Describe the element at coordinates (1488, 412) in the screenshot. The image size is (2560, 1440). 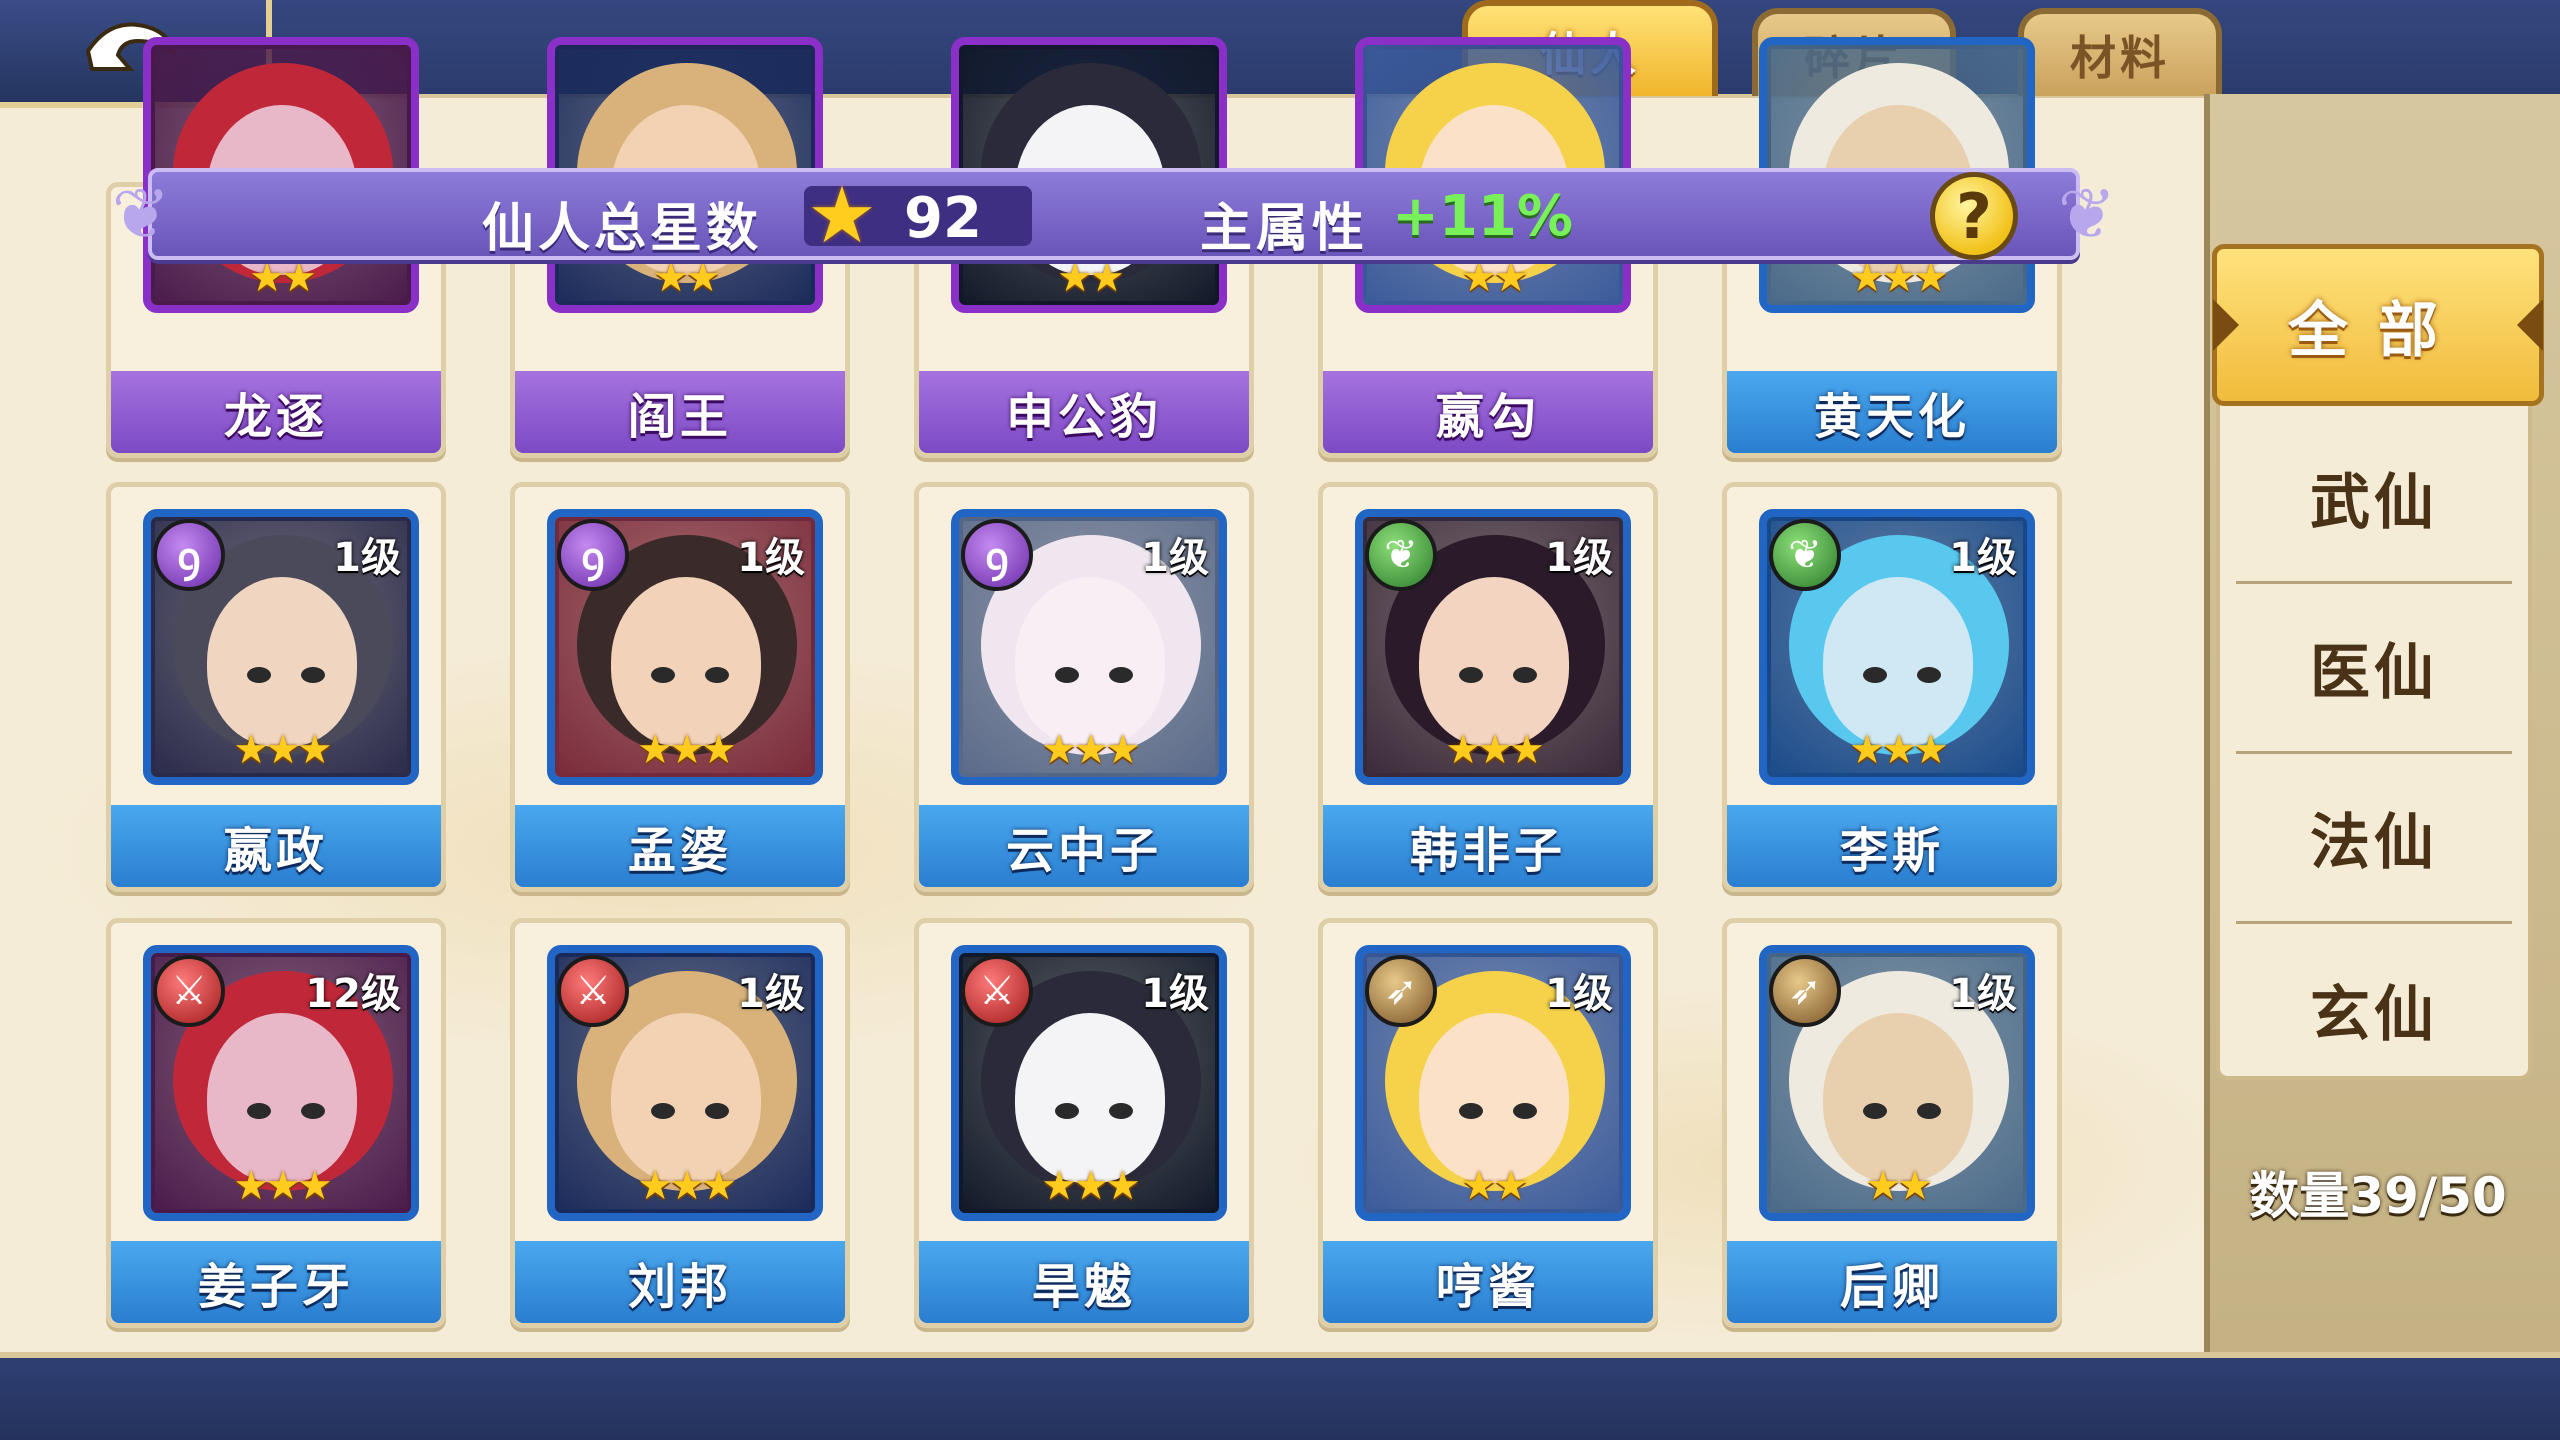
I see `hero-name: 嬴勾` at that location.